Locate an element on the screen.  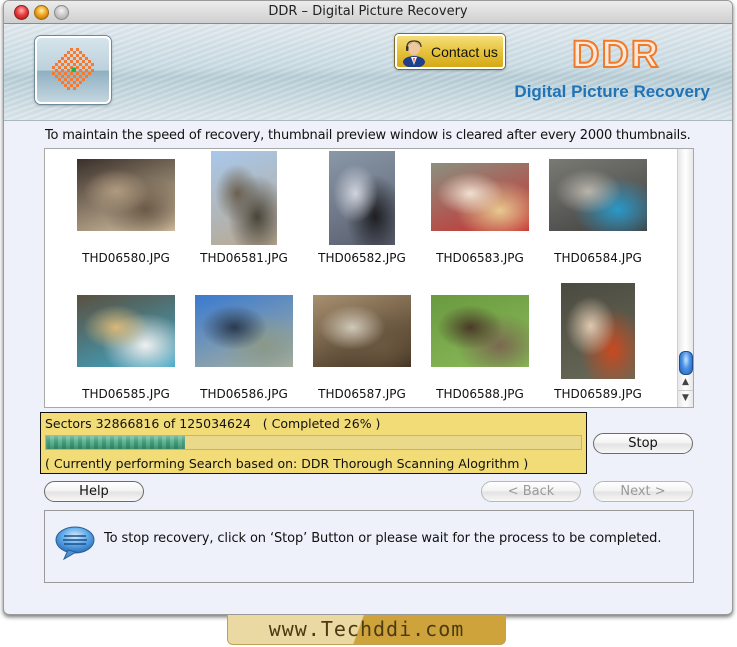
minimize-window-button is located at coordinates (41, 12).